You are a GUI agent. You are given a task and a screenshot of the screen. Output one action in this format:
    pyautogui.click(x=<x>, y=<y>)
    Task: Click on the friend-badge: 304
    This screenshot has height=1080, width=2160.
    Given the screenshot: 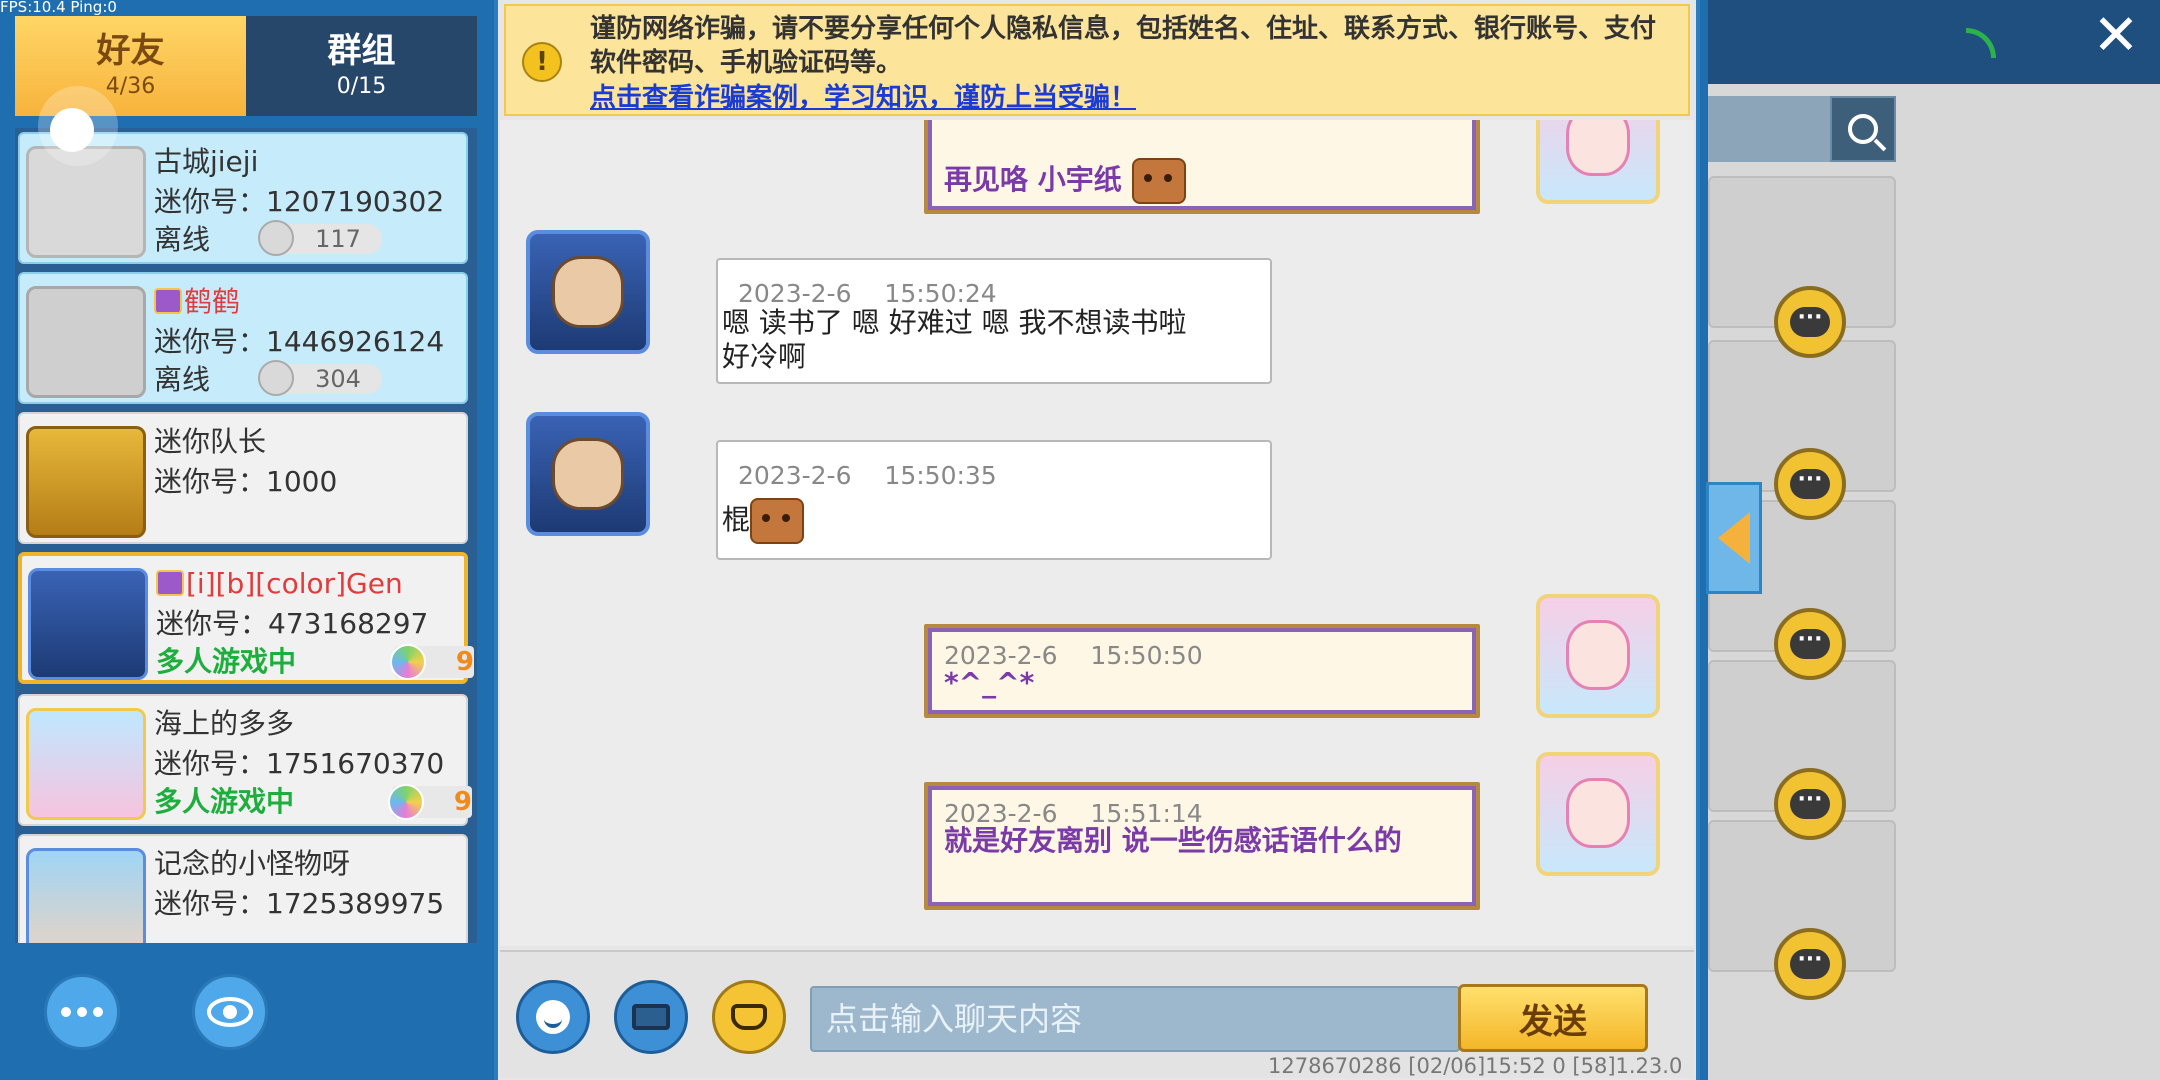 What is the action you would take?
    pyautogui.click(x=320, y=378)
    